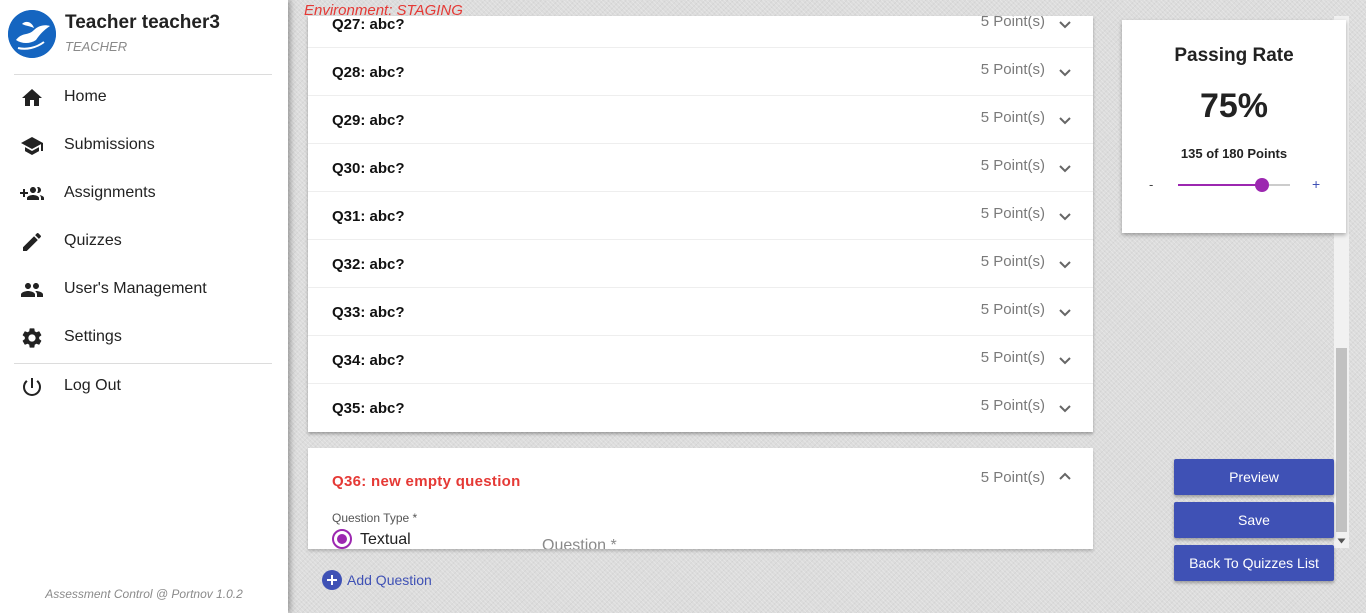 Image resolution: width=1366 pixels, height=613 pixels. What do you see at coordinates (368, 168) in the screenshot?
I see `question-title: Q30: abc?` at bounding box center [368, 168].